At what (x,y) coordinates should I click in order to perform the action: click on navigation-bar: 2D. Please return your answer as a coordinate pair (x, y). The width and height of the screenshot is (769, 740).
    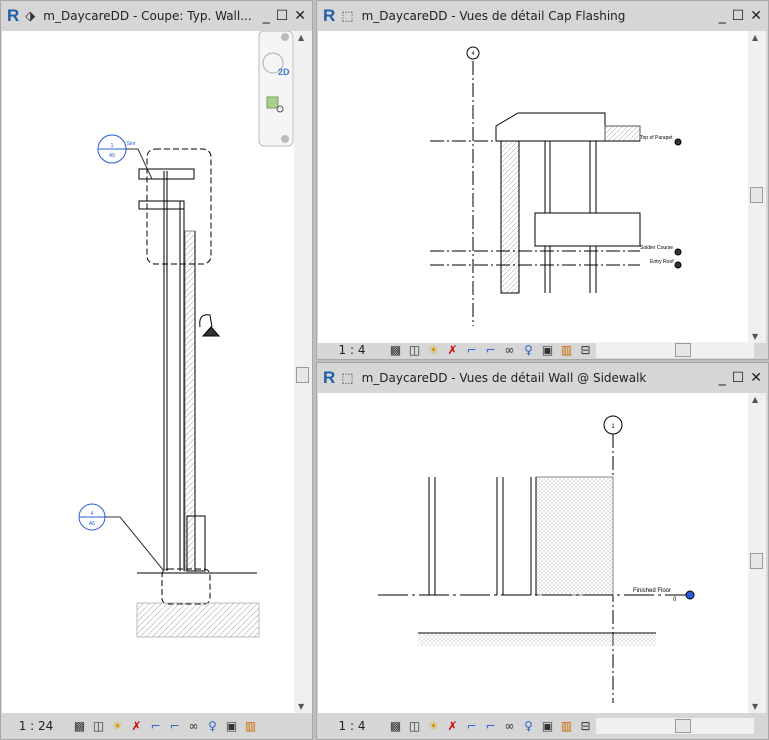
    Looking at the image, I should click on (276, 88).